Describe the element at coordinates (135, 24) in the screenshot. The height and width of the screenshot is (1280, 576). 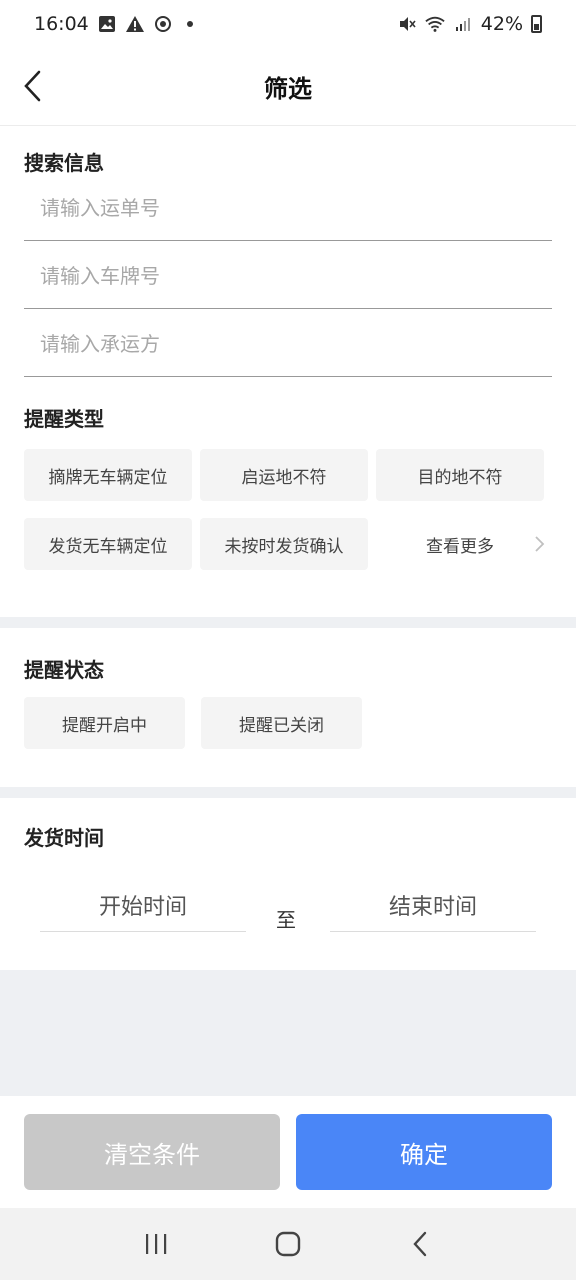
I see `warning-icon` at that location.